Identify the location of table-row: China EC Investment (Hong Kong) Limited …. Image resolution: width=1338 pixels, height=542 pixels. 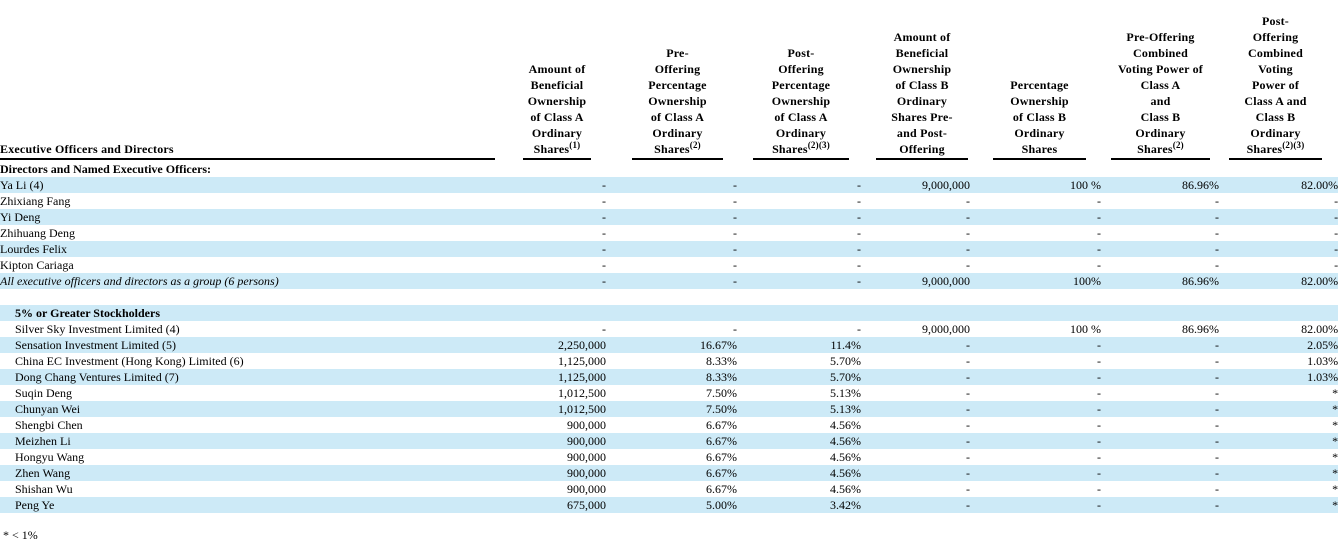
(669, 361).